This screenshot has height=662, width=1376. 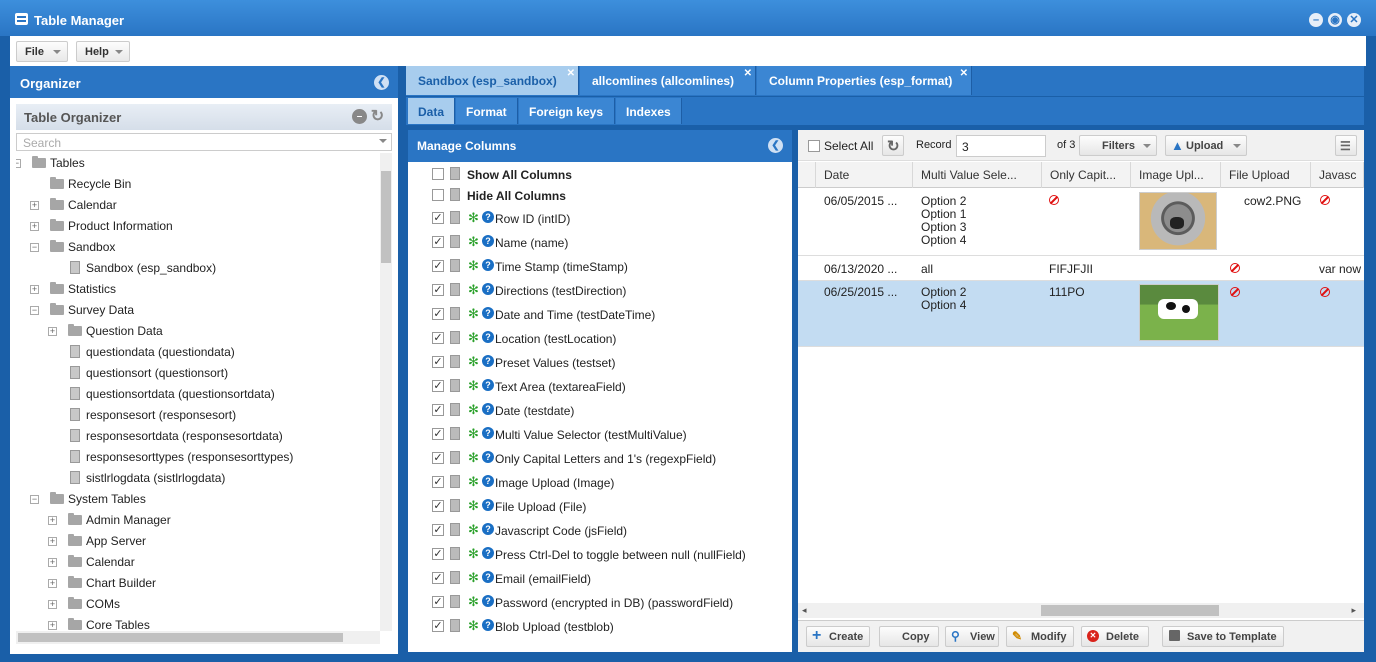 I want to click on show-all-checkbox, so click(x=438, y=174).